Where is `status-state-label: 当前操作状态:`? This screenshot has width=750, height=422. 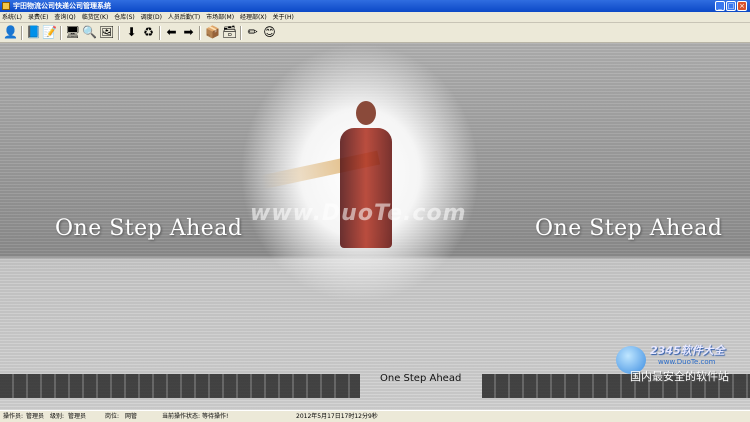 status-state-label: 当前操作状态: is located at coordinates (181, 416).